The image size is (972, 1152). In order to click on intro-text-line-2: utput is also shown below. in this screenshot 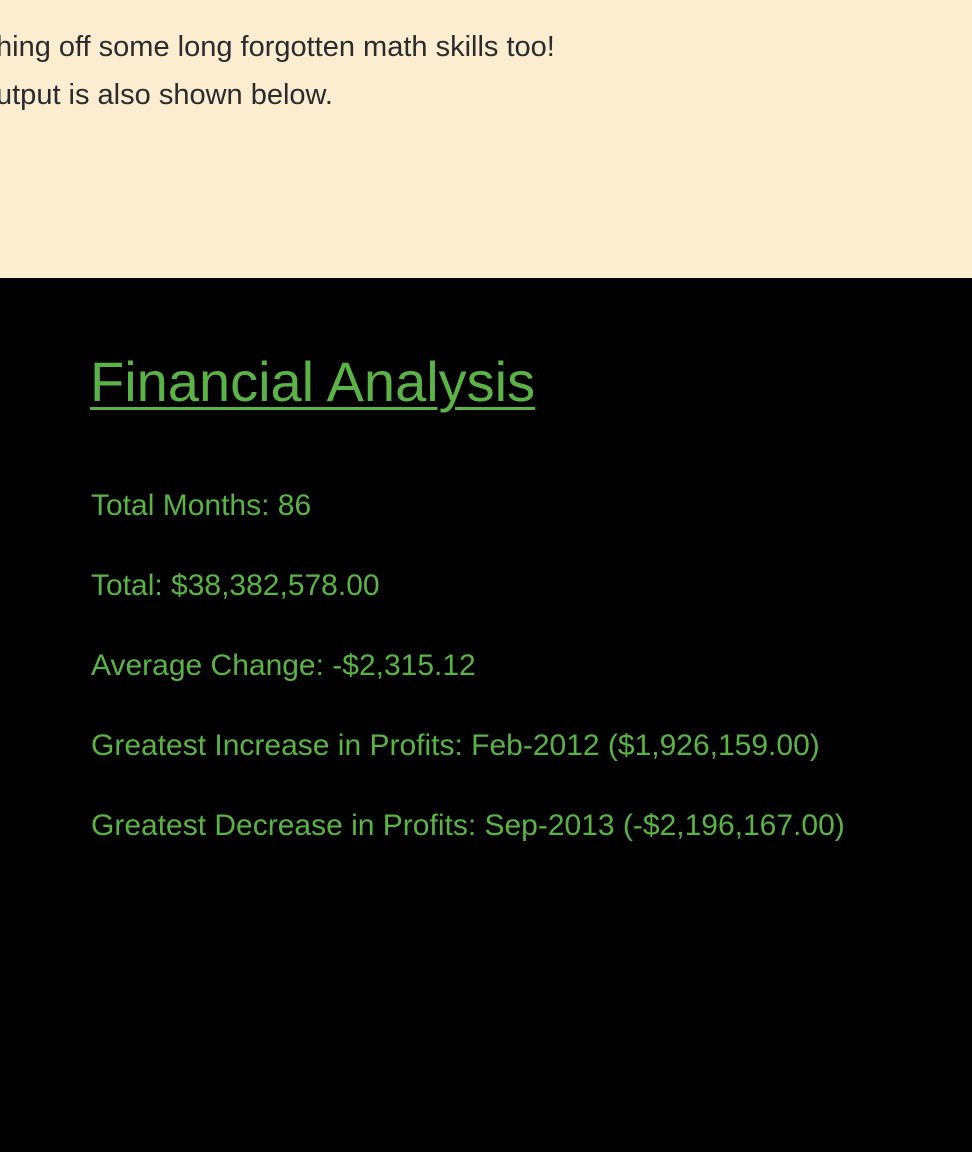, I will do `click(166, 95)`.